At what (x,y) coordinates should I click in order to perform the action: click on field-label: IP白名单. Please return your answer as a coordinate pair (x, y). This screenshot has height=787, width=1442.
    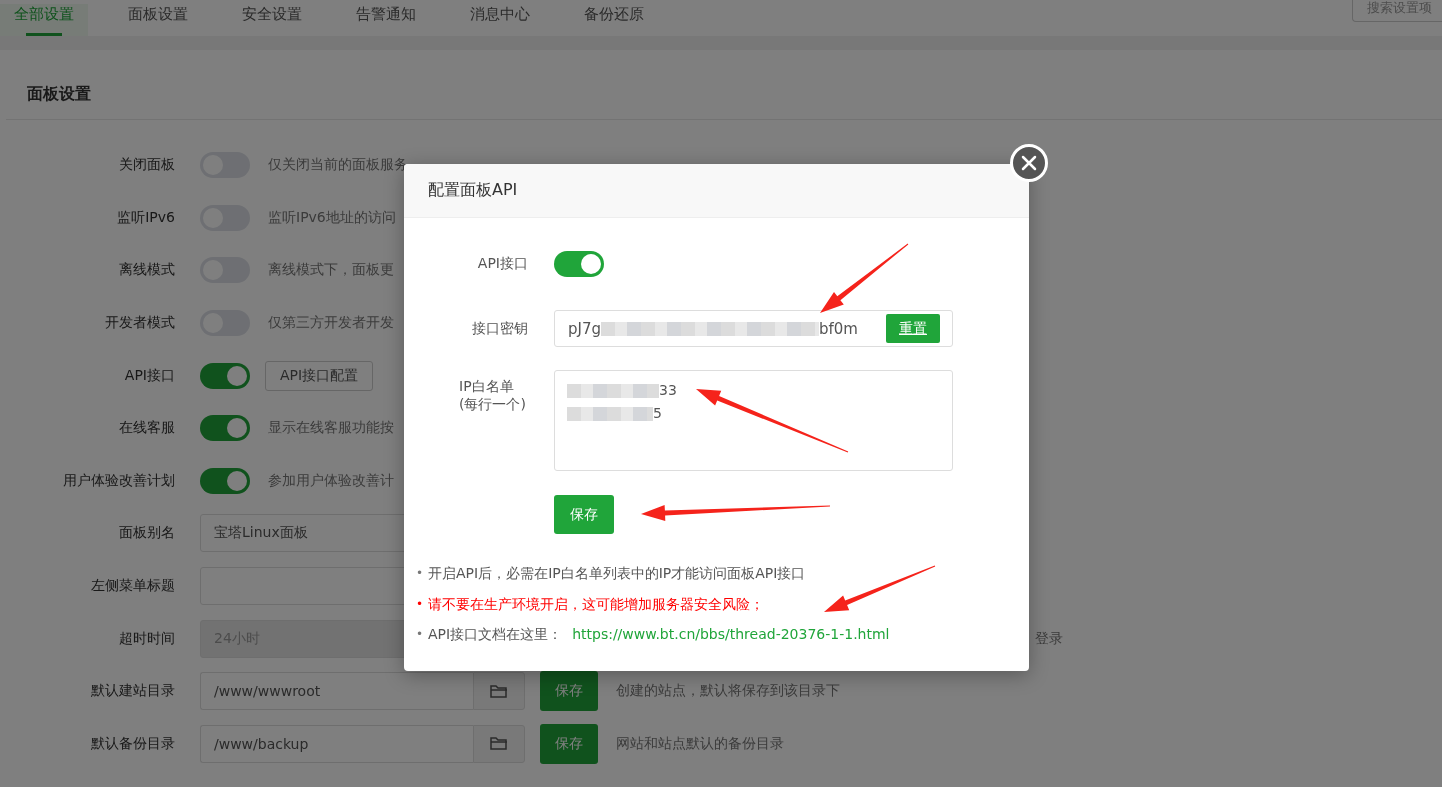
    Looking at the image, I should click on (486, 387).